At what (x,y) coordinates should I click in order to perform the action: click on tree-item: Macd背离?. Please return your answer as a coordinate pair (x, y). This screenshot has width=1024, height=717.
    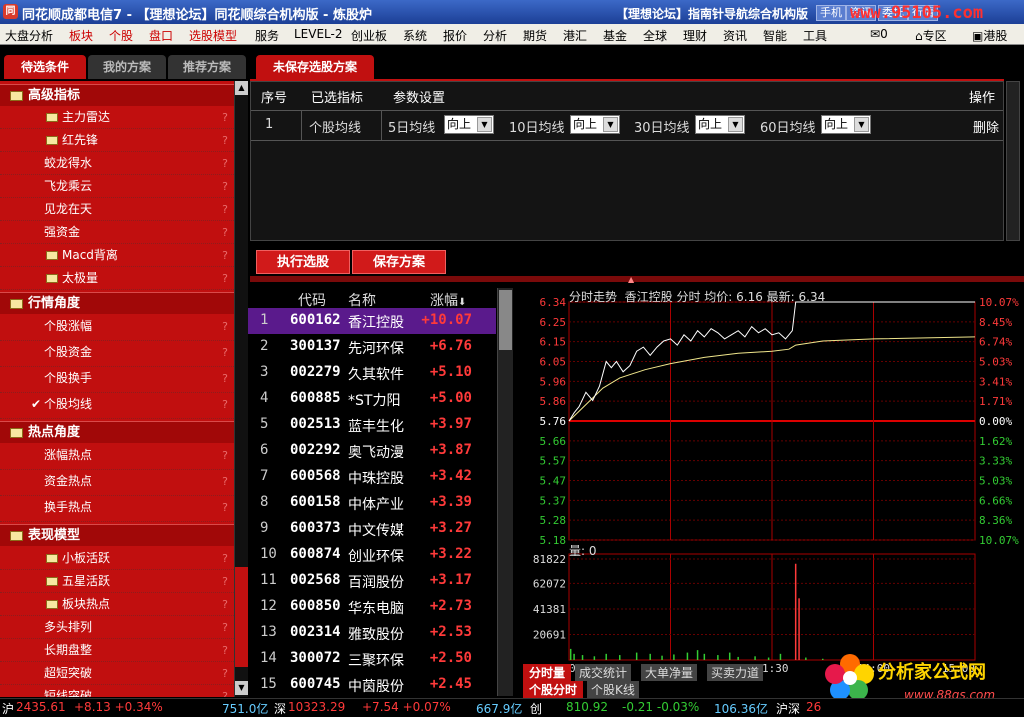
    Looking at the image, I should click on (117, 255).